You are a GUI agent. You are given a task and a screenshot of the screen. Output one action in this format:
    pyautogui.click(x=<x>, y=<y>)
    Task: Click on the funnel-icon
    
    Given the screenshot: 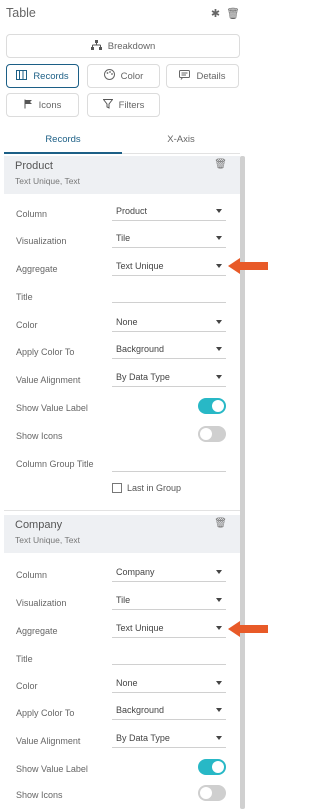 What is the action you would take?
    pyautogui.click(x=108, y=105)
    